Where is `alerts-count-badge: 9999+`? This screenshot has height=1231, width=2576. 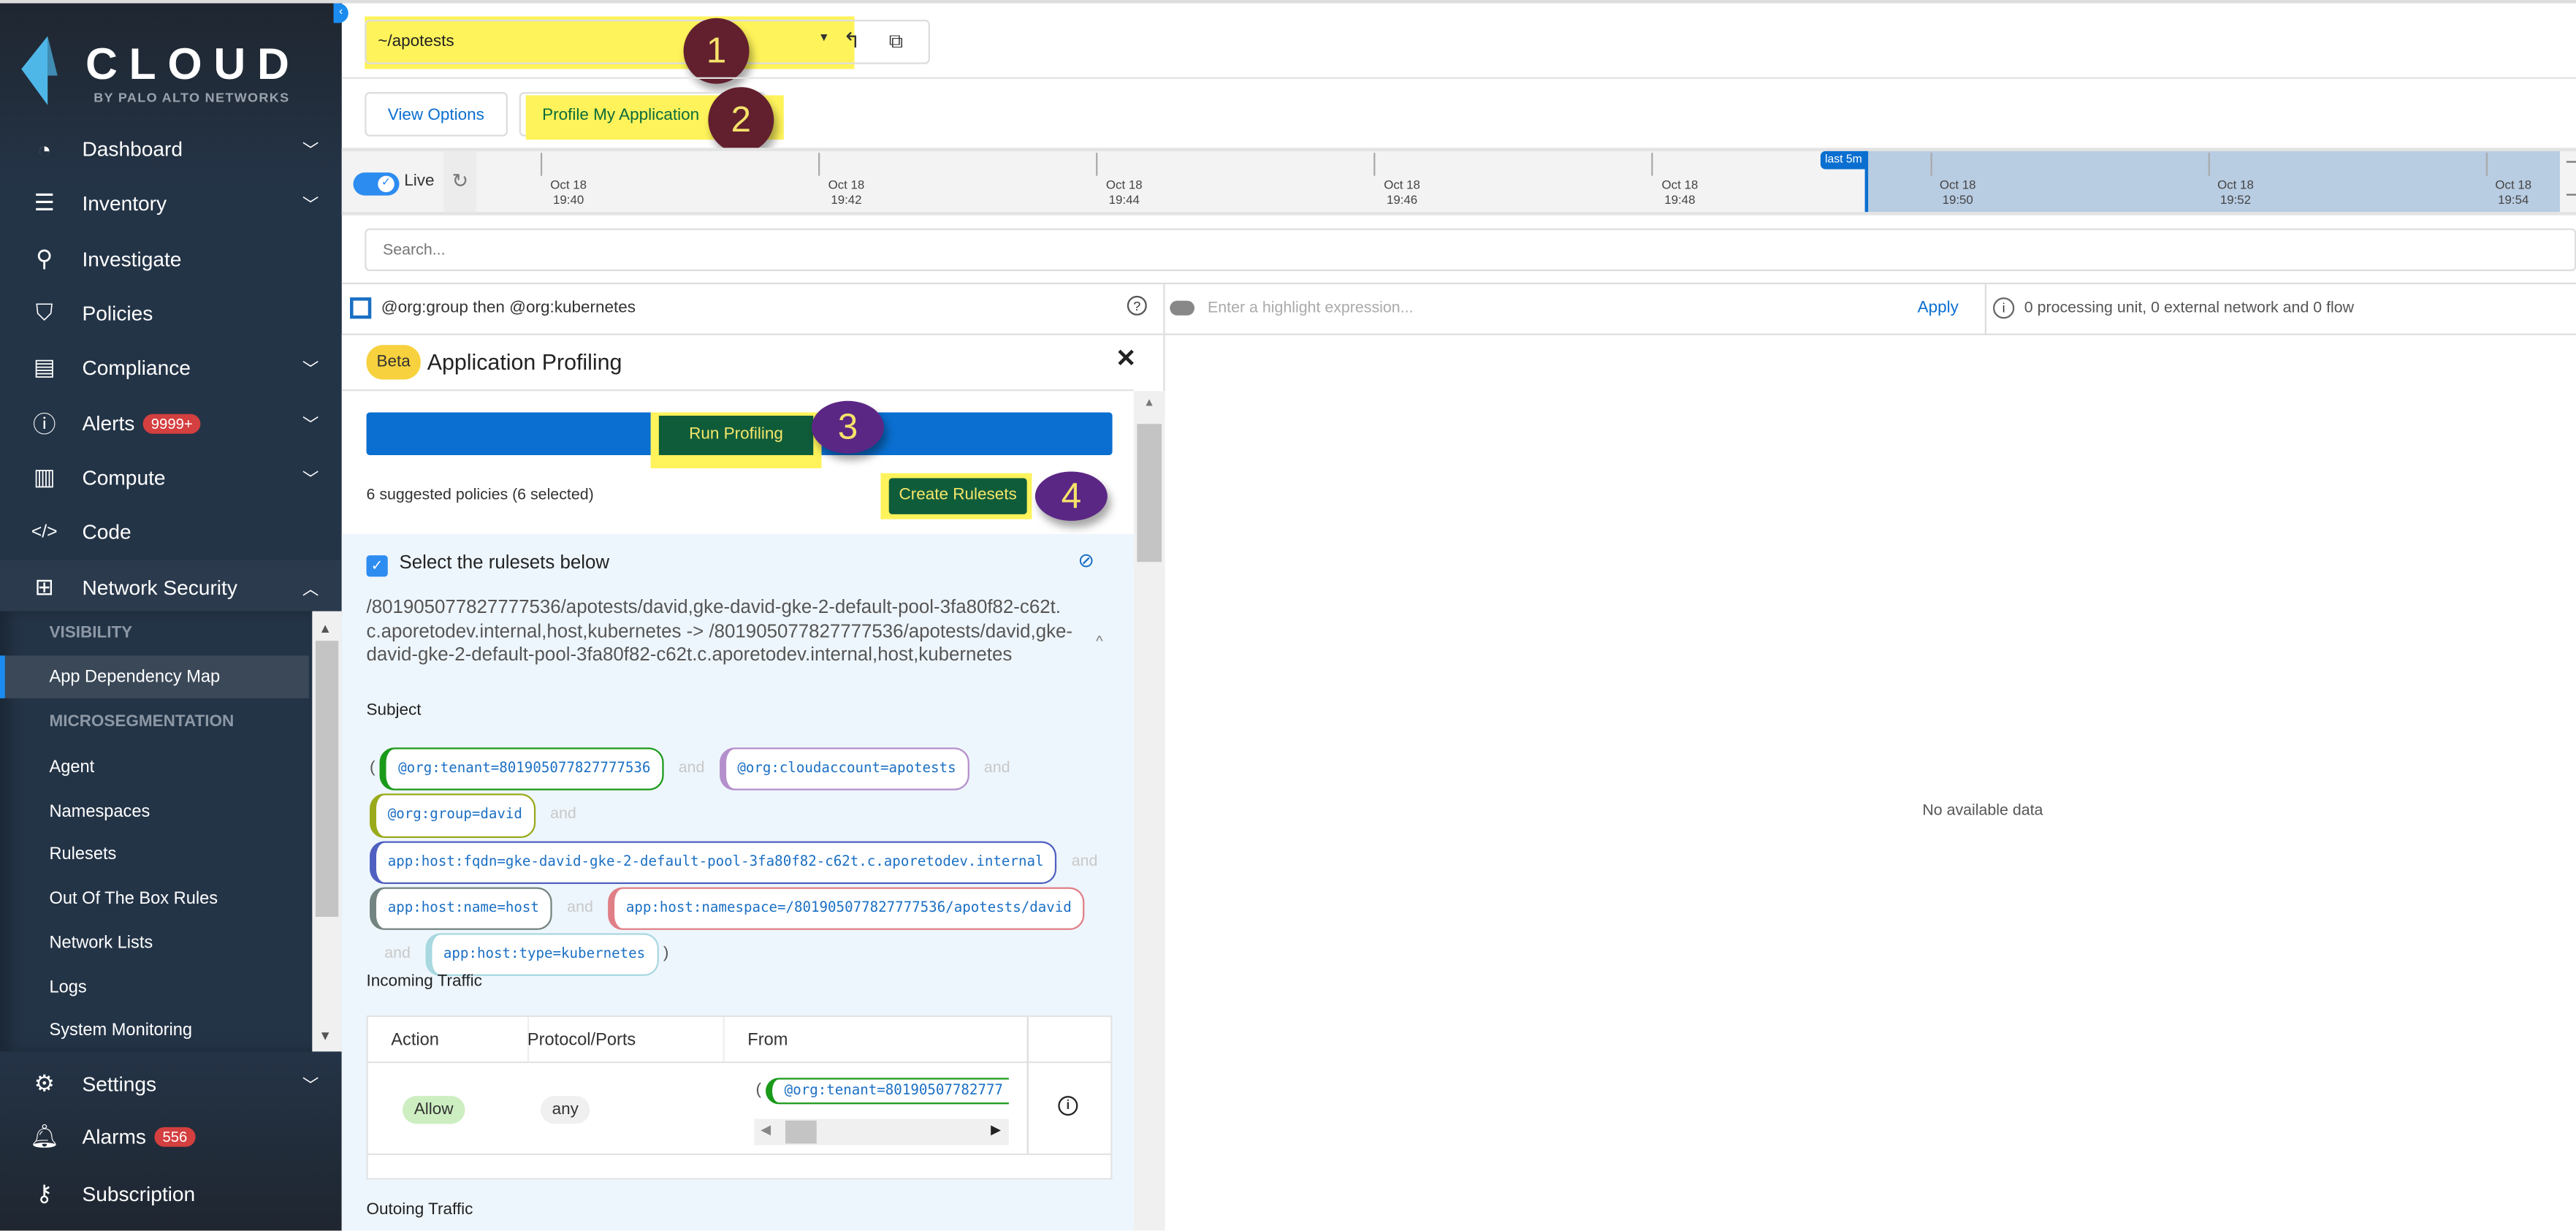 alerts-count-badge: 9999+ is located at coordinates (171, 423).